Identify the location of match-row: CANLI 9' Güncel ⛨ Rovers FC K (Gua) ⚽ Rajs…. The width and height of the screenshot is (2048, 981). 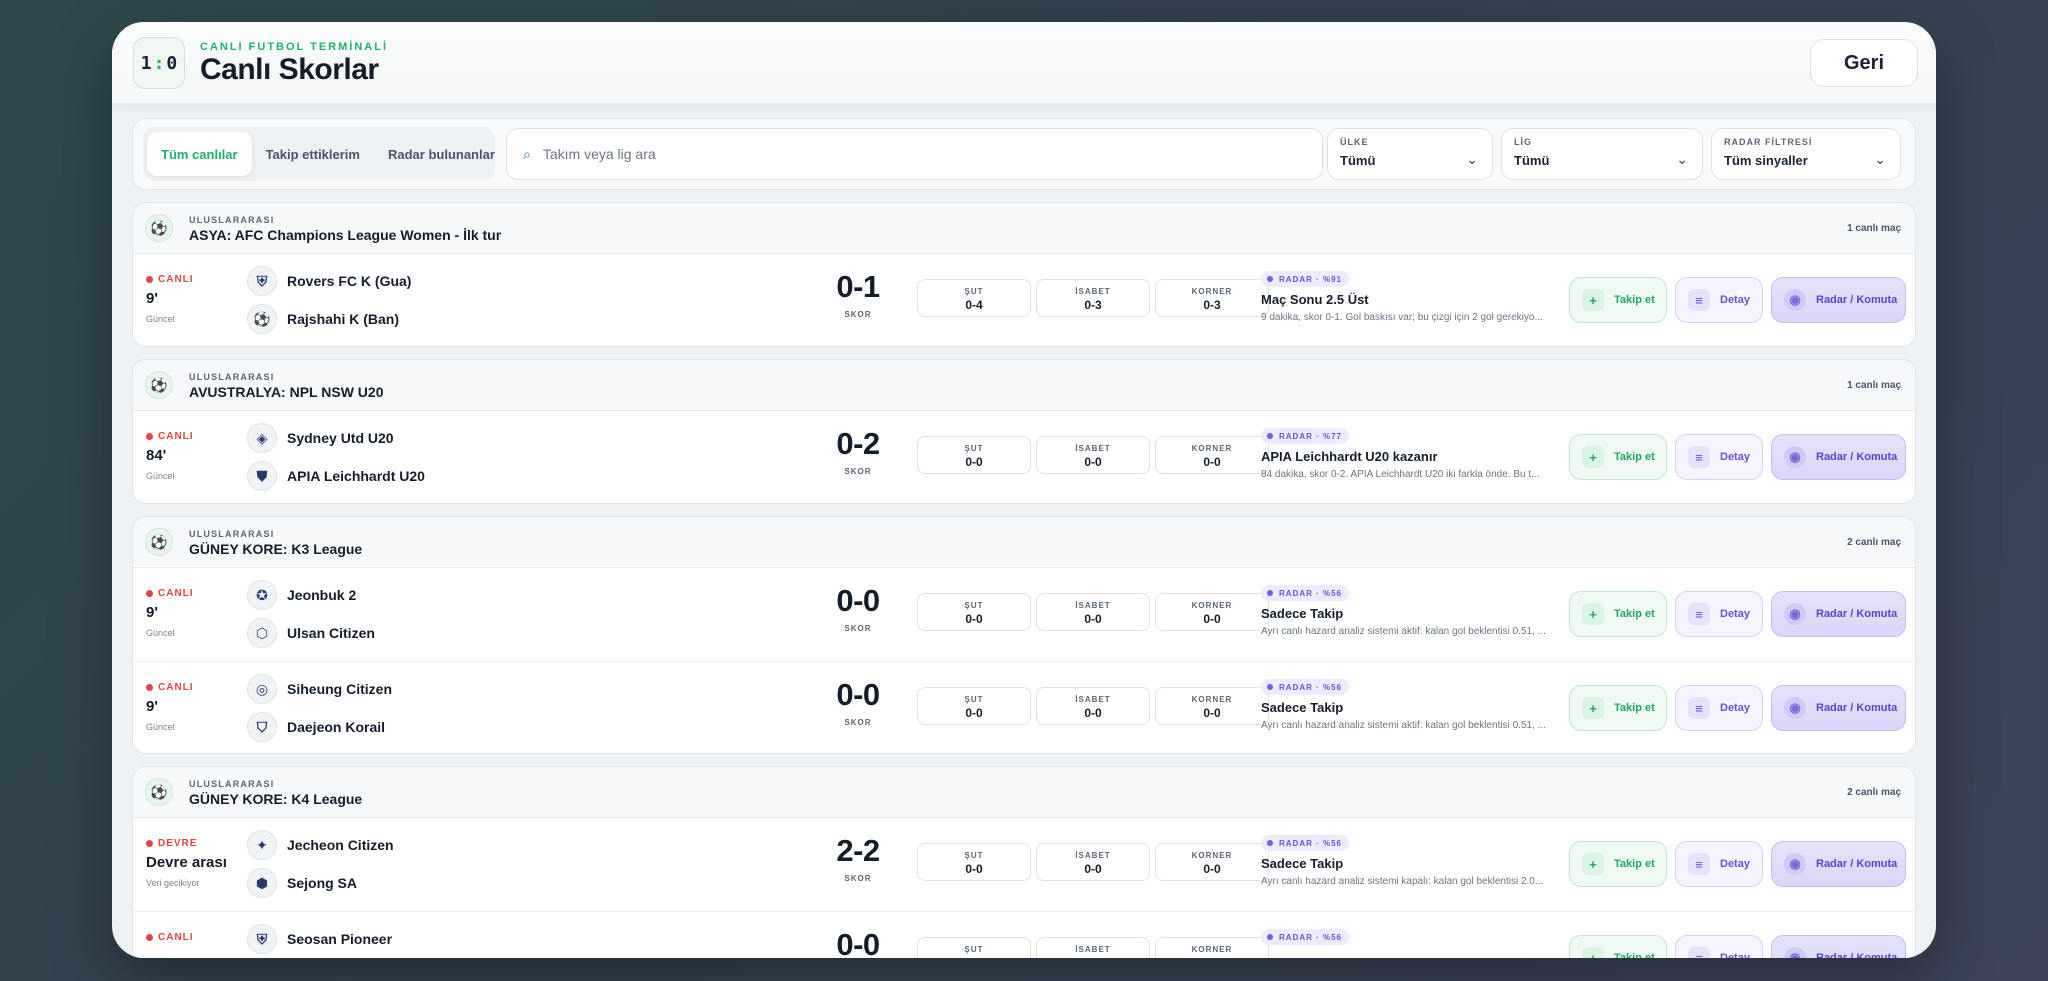
(1024, 300).